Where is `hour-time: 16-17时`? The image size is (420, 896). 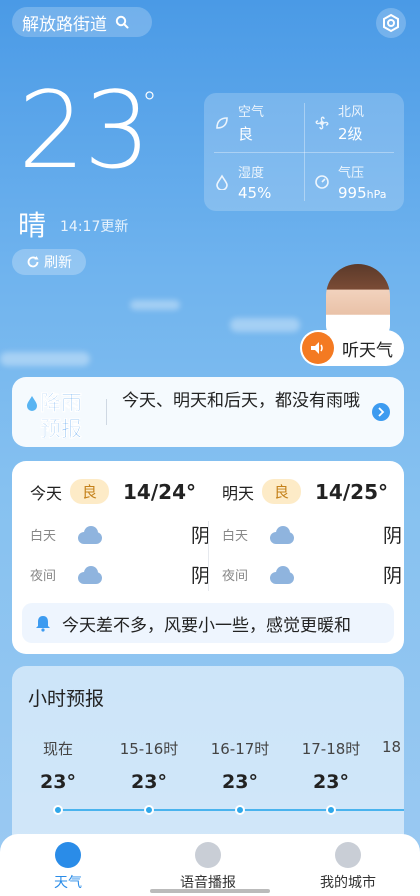
hour-time: 16-17时 is located at coordinates (240, 749).